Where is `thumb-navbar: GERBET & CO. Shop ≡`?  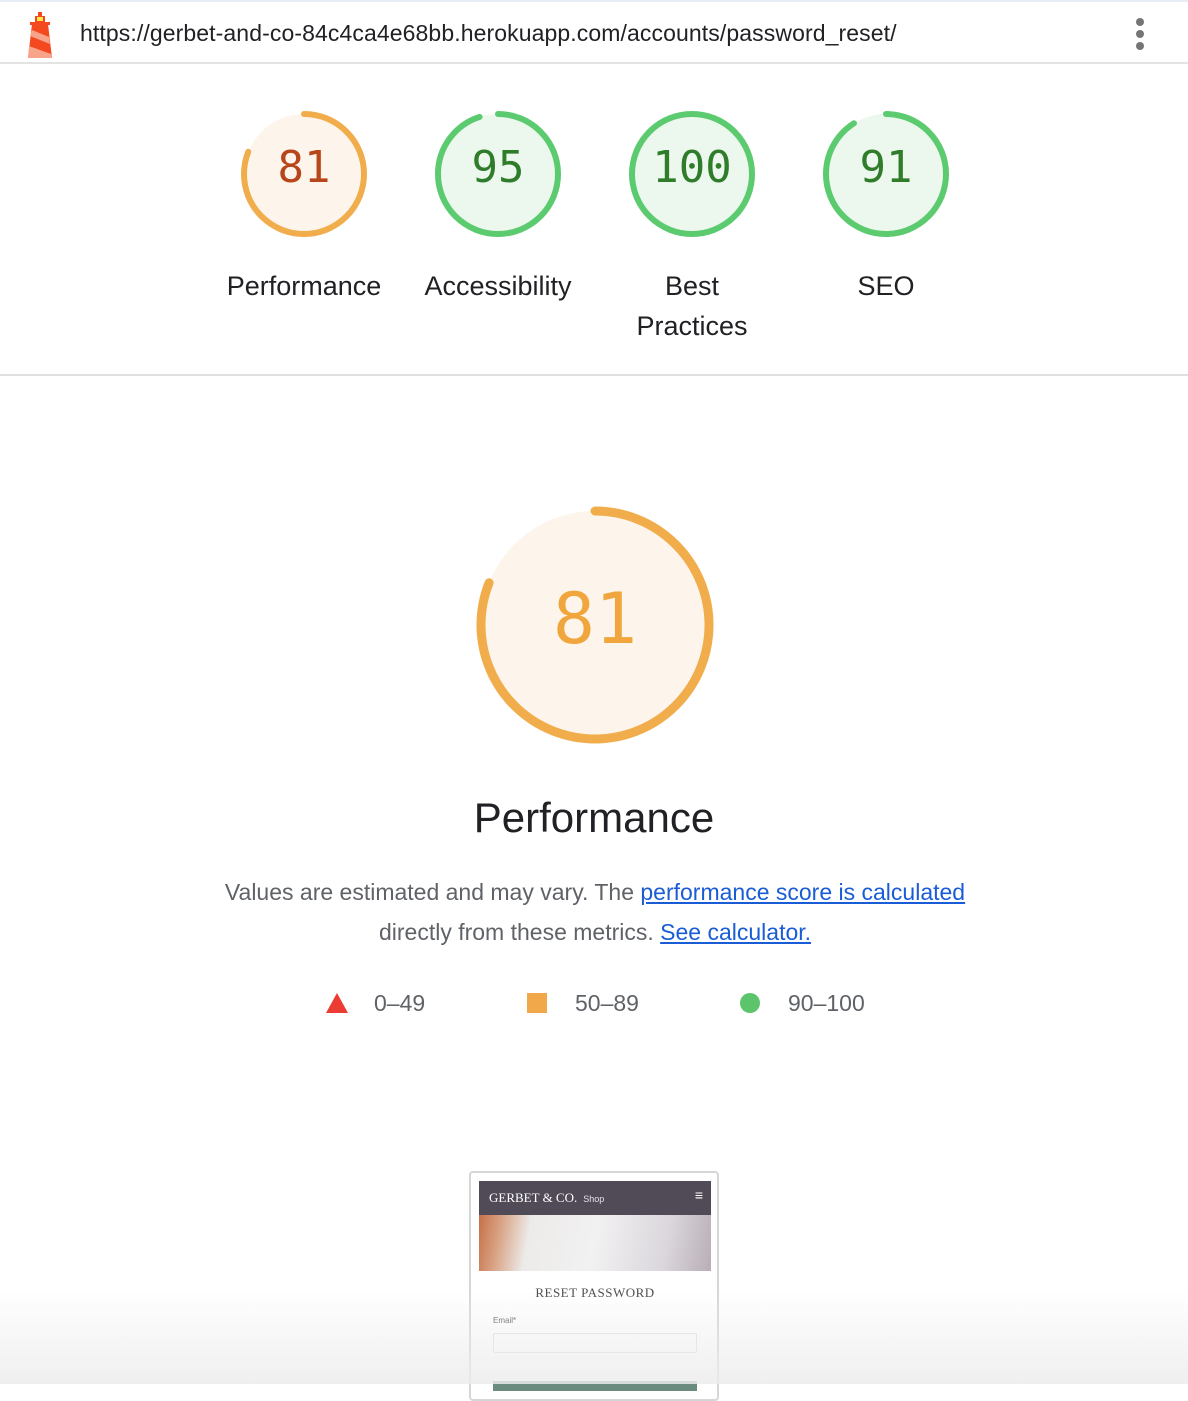 thumb-navbar: GERBET & CO. Shop ≡ is located at coordinates (595, 1198).